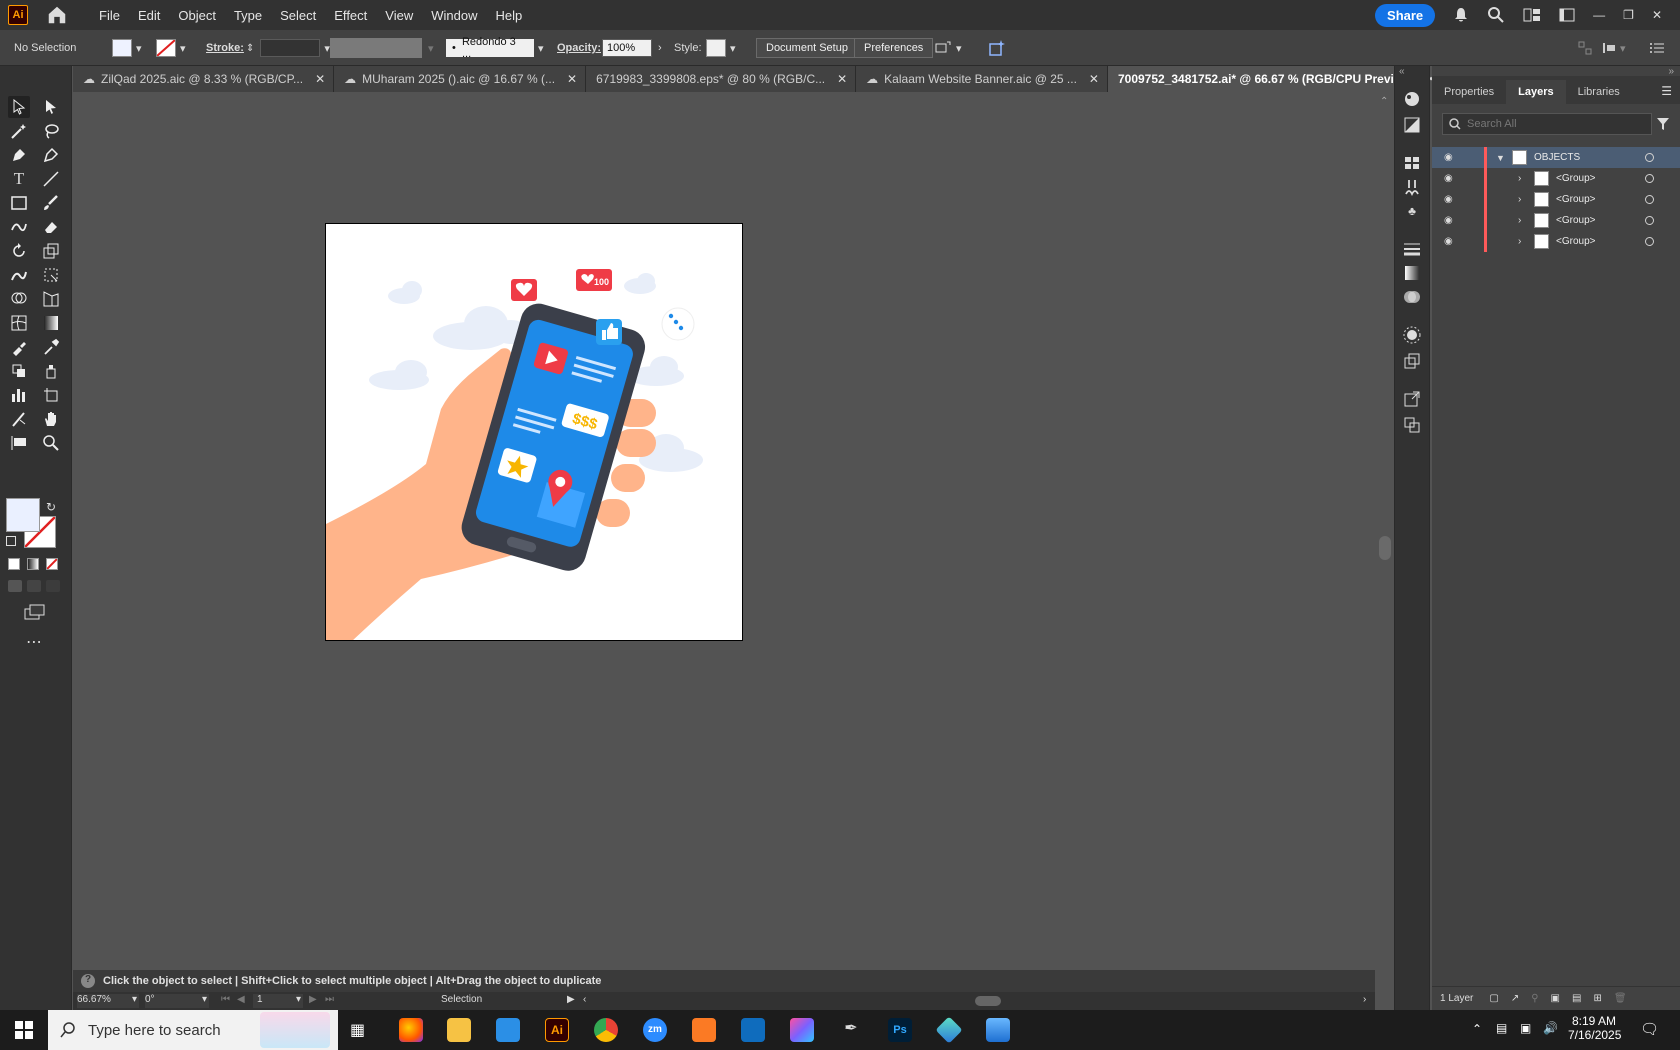 This screenshot has width=1680, height=1050. What do you see at coordinates (982, 79) in the screenshot?
I see `tab-kalaam: ☁ Kalaam Website Banner.aic @ 25 ... ✕` at bounding box center [982, 79].